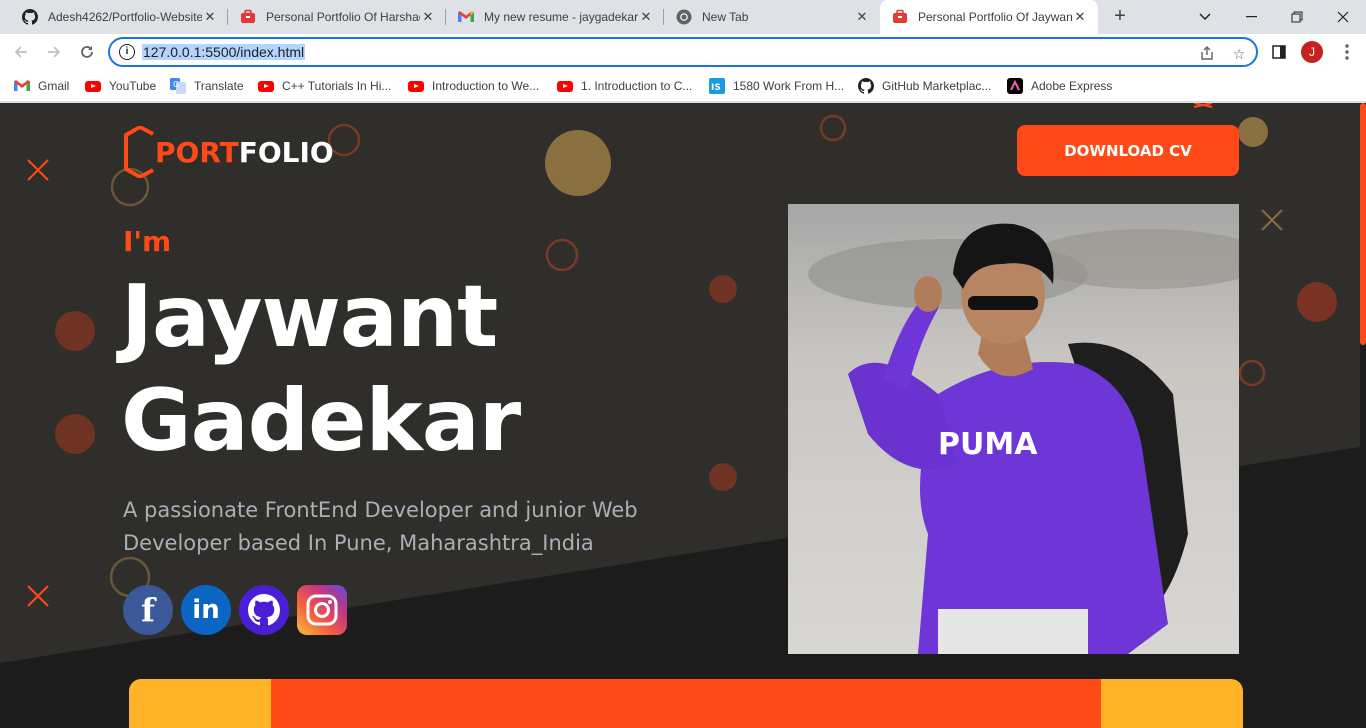 This screenshot has height=728, width=1366. What do you see at coordinates (309, 317) in the screenshot?
I see `first-name: Jaywant` at bounding box center [309, 317].